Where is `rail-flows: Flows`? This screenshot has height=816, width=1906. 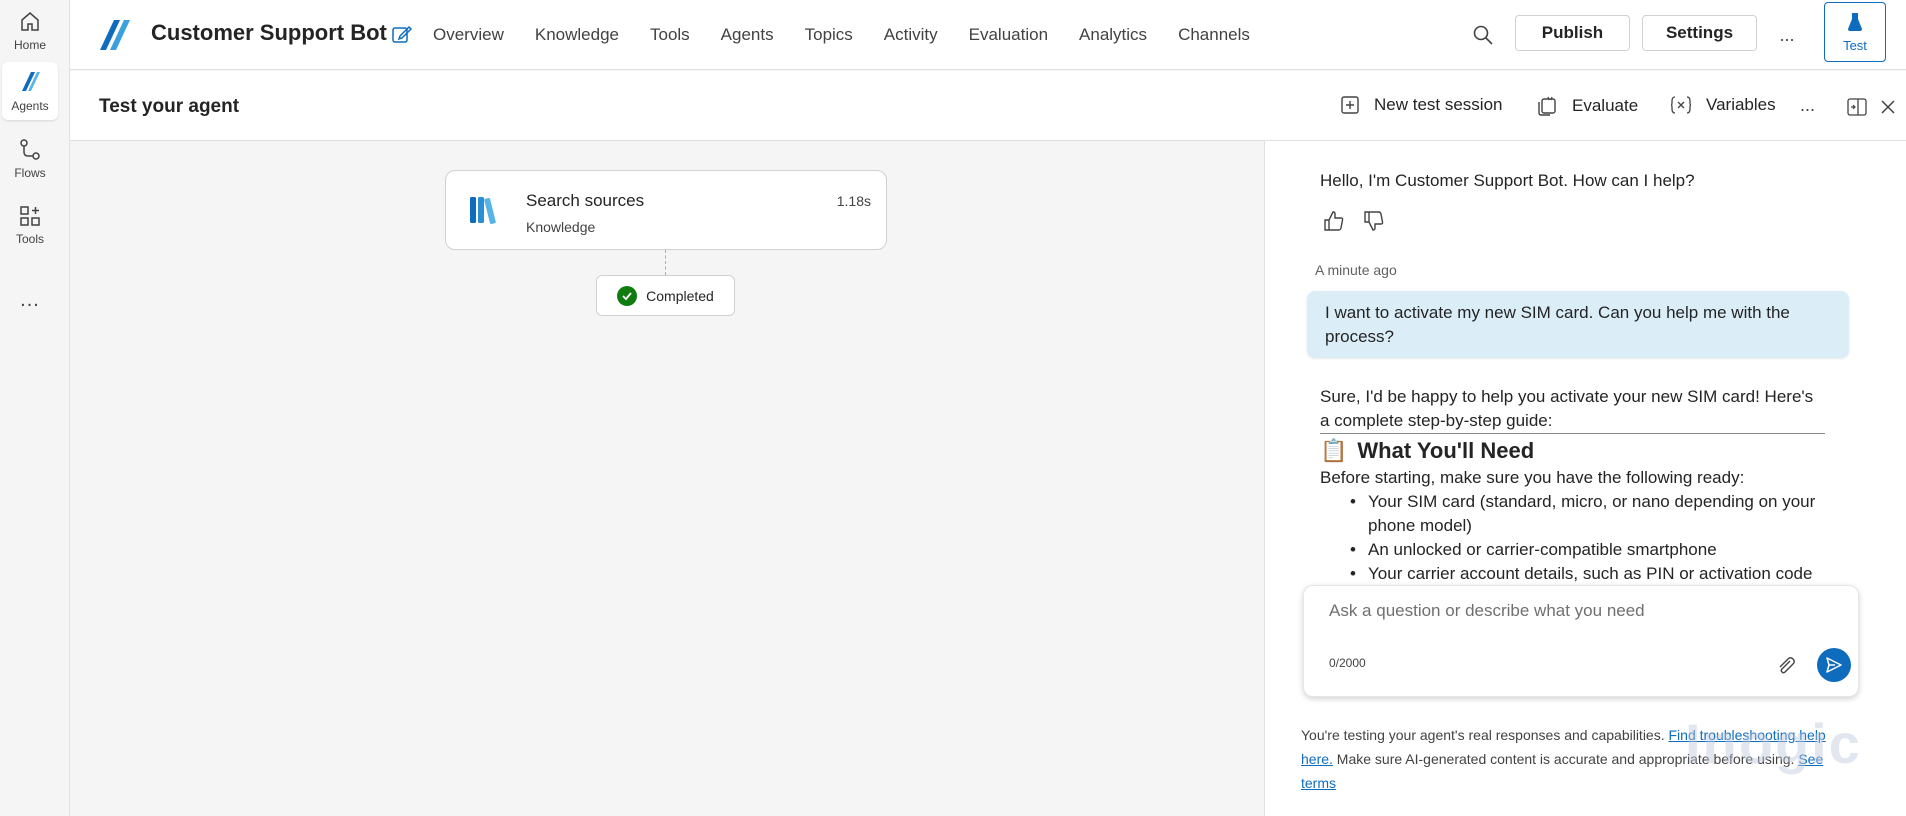 rail-flows: Flows is located at coordinates (30, 159).